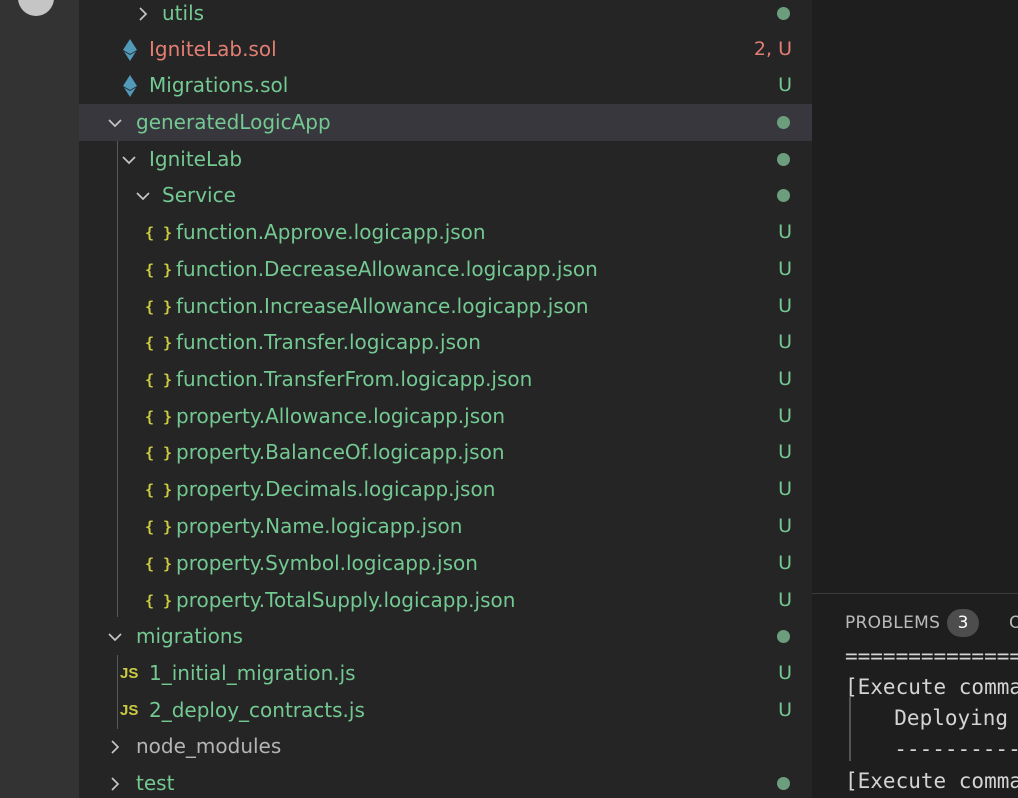 This screenshot has width=1018, height=798. Describe the element at coordinates (213, 49) in the screenshot. I see `item-label: IgniteLab.sol` at that location.